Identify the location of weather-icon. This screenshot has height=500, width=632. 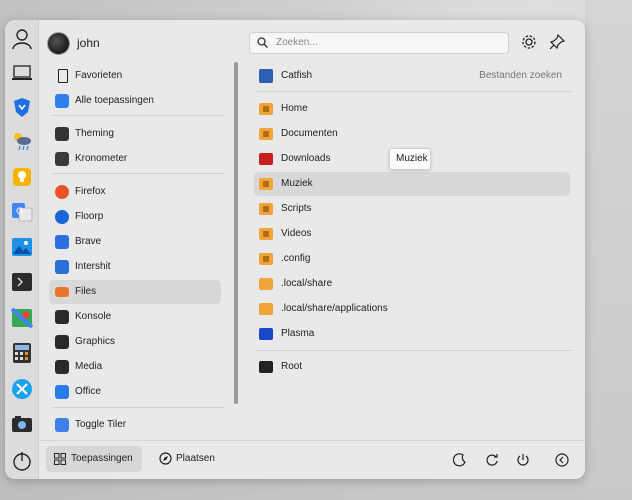
(22, 141).